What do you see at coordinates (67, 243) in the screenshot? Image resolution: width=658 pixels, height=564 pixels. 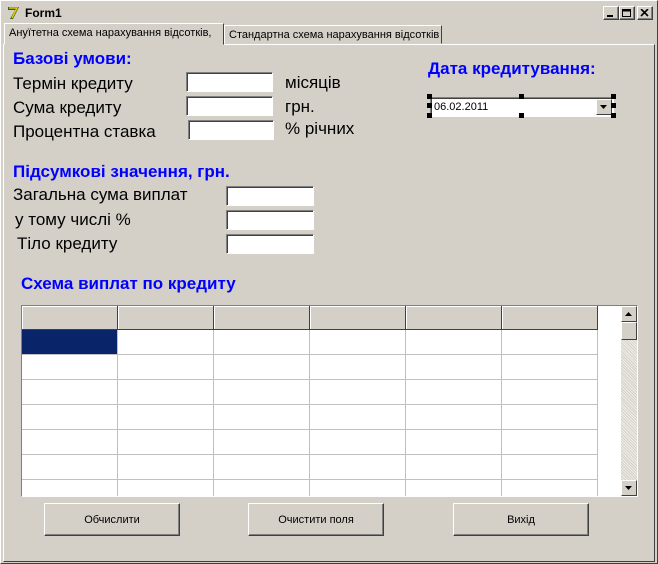 I see `principal-label: Тіло кредиту` at bounding box center [67, 243].